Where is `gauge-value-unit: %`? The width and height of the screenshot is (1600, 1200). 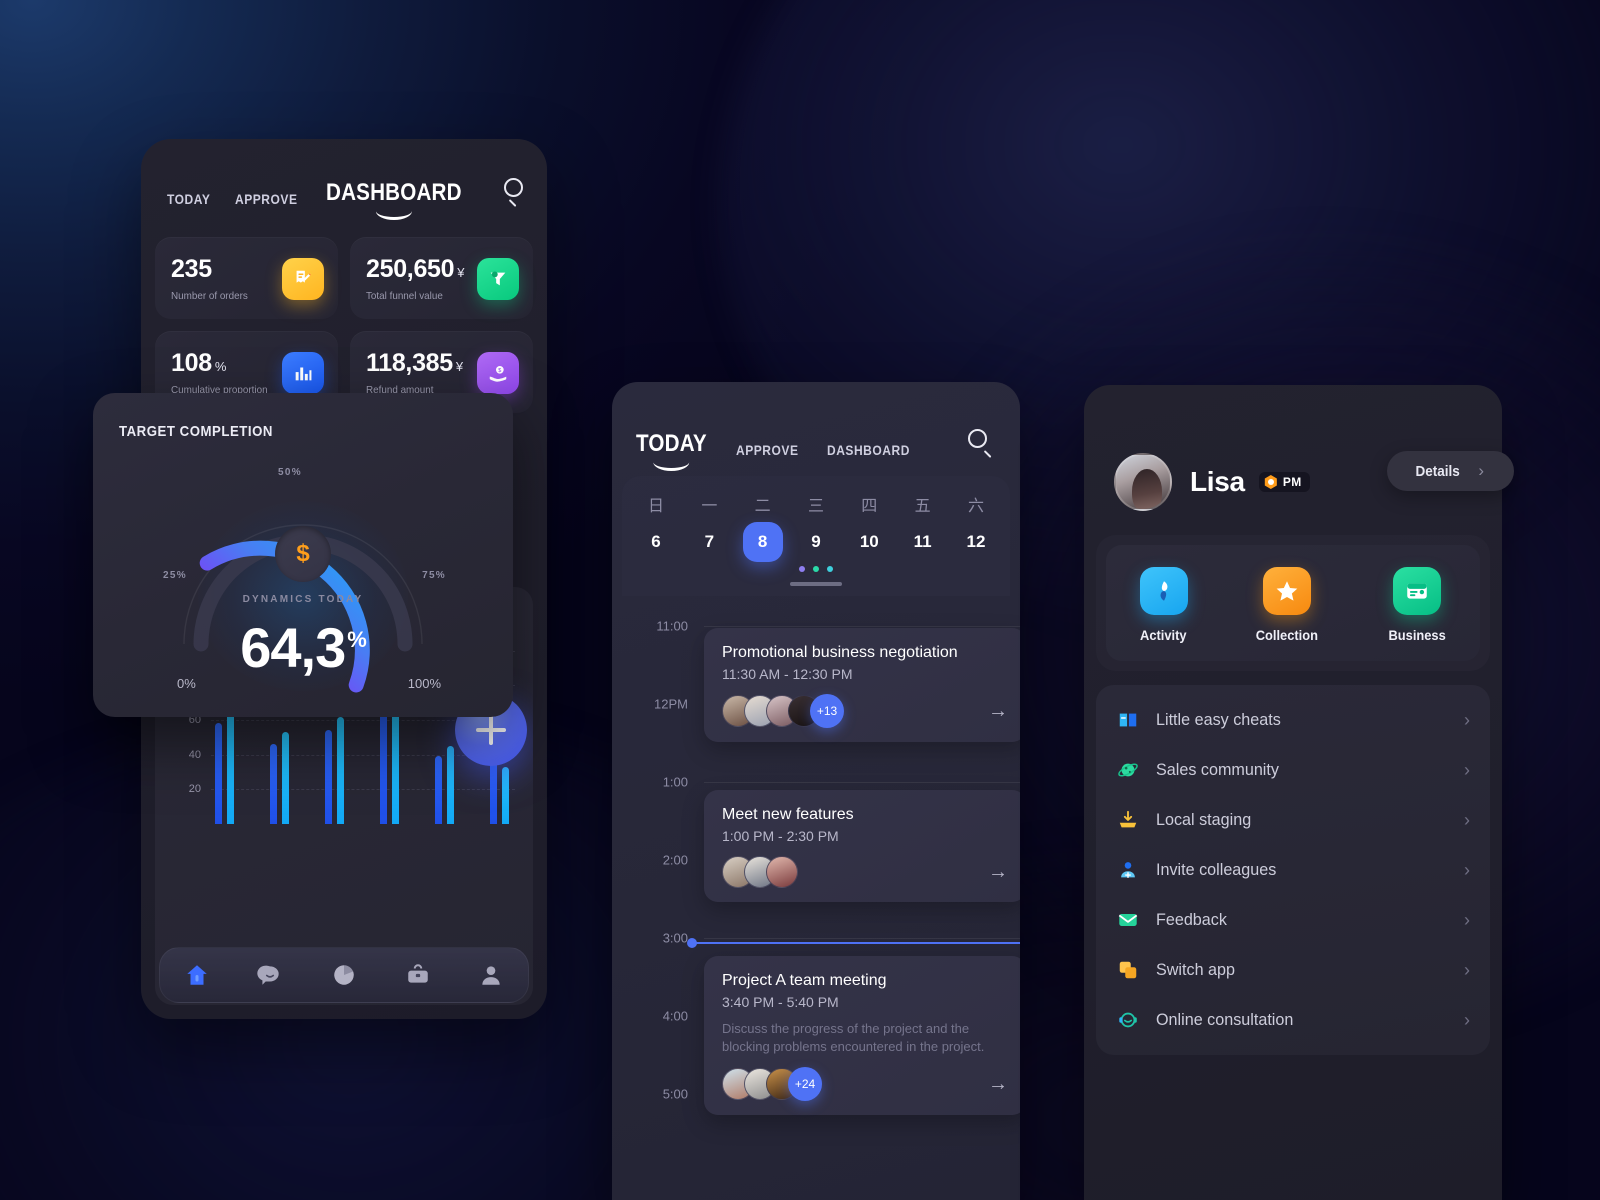
gauge-value-unit: % is located at coordinates (357, 640).